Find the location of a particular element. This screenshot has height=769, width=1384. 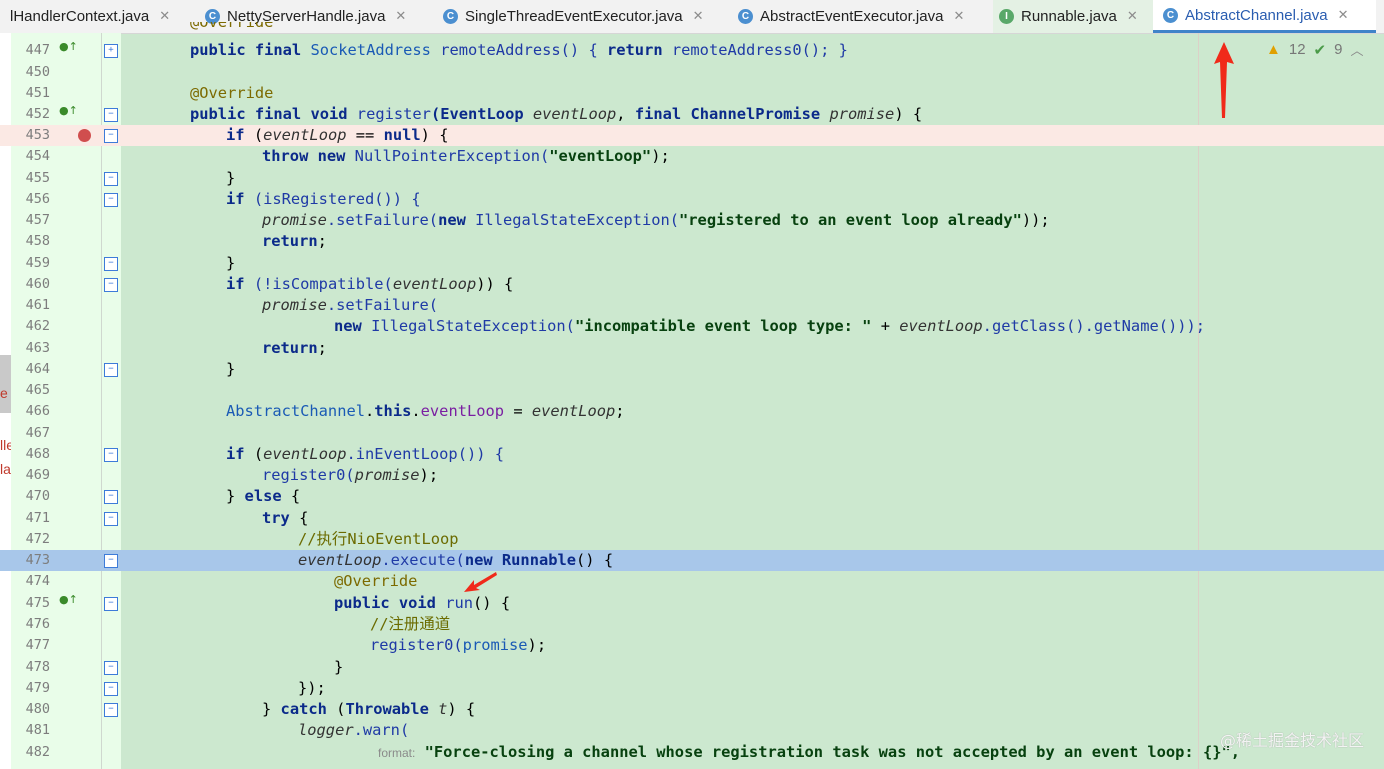

code-line: 477 register0(promise); is located at coordinates (692, 645).